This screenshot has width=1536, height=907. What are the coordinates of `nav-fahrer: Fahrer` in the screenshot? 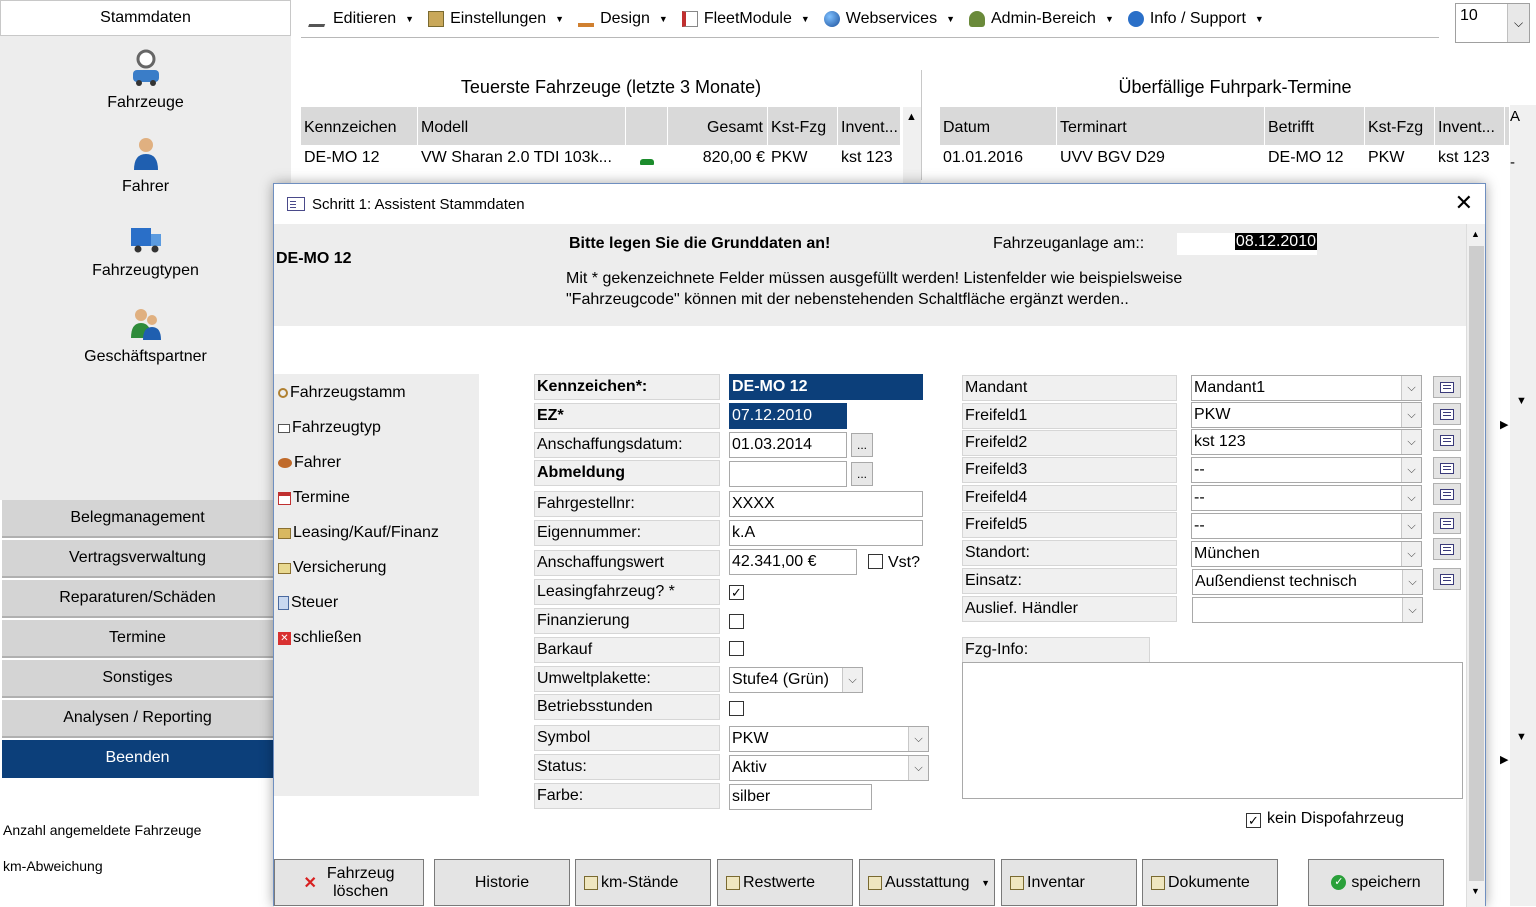 It's located at (145, 166).